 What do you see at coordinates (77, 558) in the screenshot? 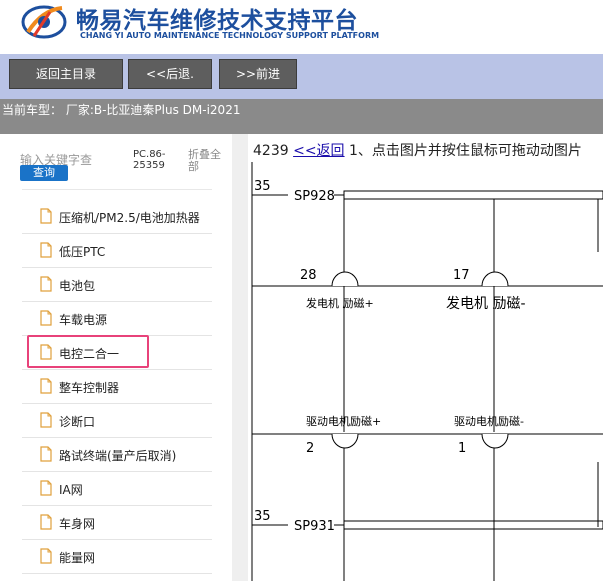
I see `tree-item-label: 能量网` at bounding box center [77, 558].